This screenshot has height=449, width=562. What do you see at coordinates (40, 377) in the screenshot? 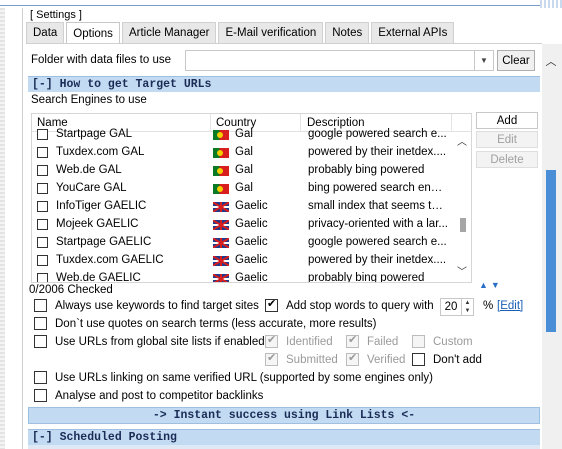
I see `same-verified-checkbox` at bounding box center [40, 377].